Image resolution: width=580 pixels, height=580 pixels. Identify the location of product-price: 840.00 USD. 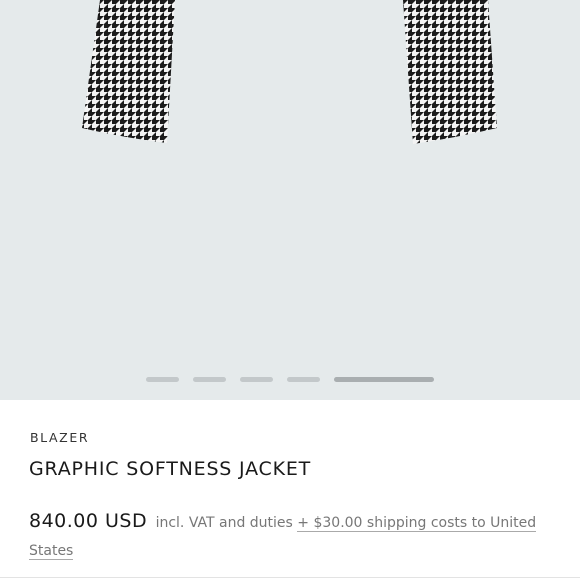
(88, 521).